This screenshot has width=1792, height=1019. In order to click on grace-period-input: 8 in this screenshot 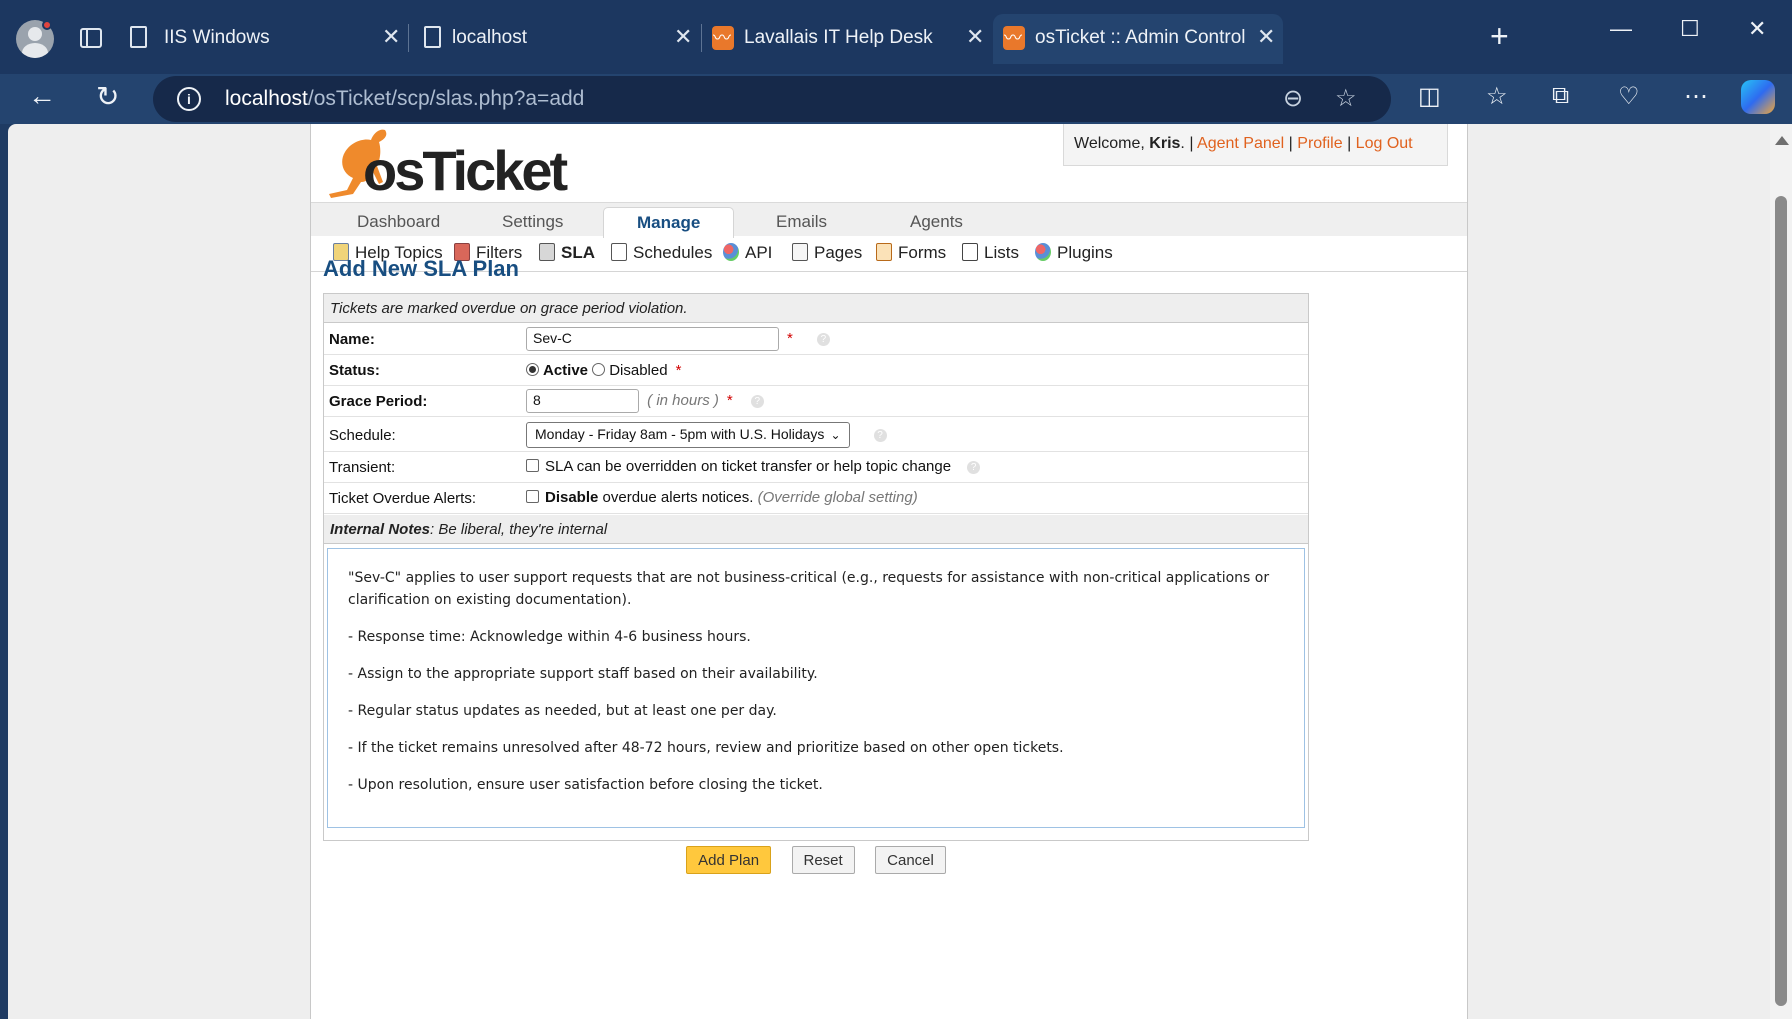, I will do `click(582, 401)`.